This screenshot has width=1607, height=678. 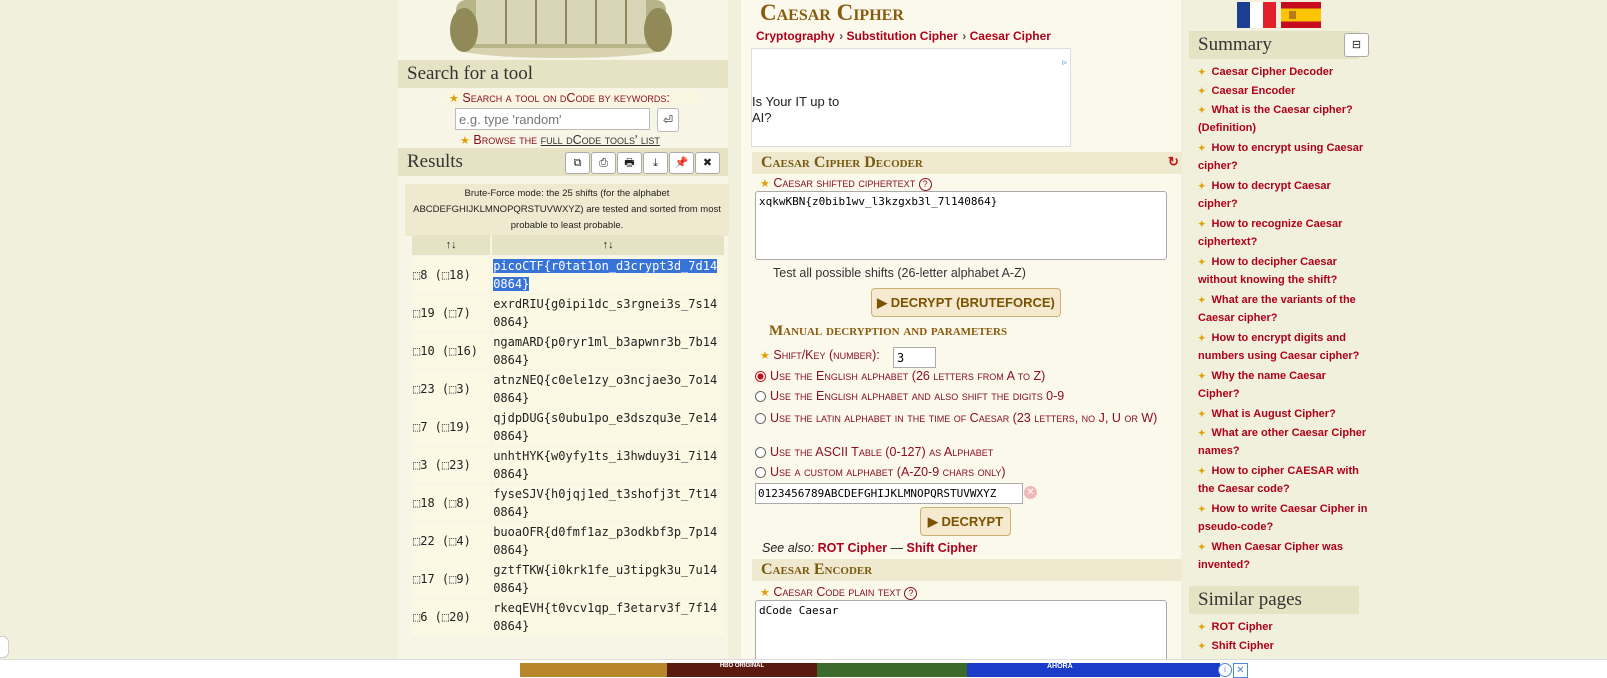 I want to click on print-icon: 🖶, so click(x=629, y=163).